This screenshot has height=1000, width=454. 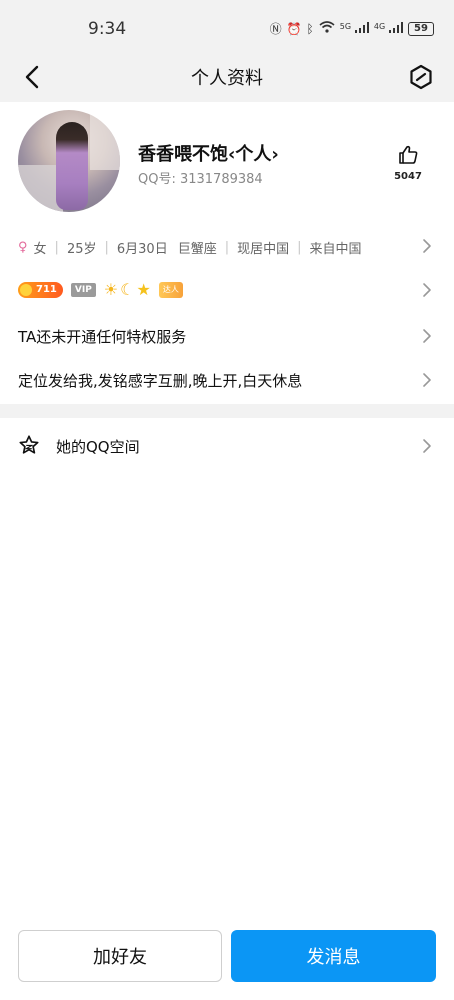 I want to click on level-number: 711, so click(x=46, y=289).